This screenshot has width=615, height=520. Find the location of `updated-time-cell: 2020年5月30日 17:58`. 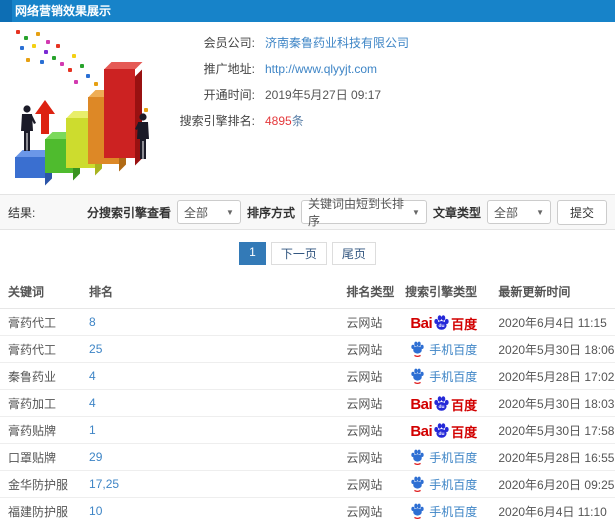

updated-time-cell: 2020年5月30日 17:58 is located at coordinates (556, 430).